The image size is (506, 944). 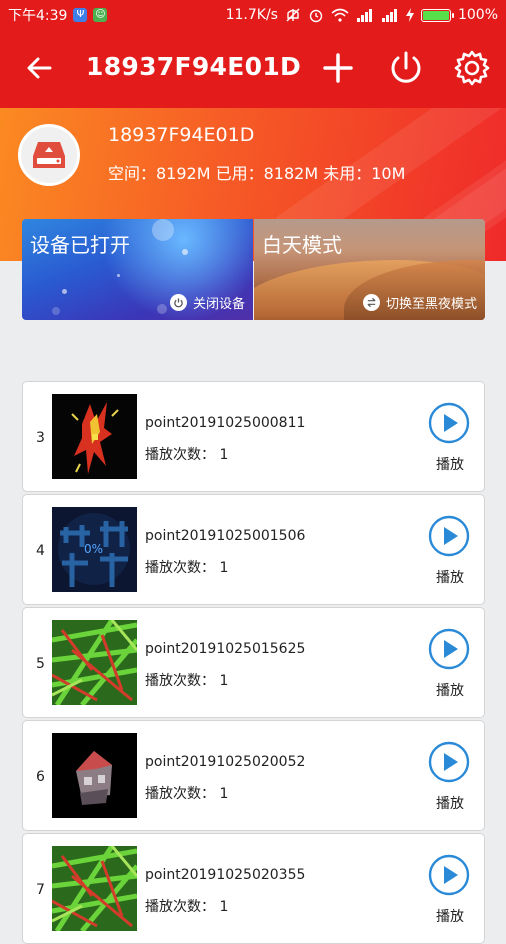 I want to click on charging-icon, so click(x=409, y=15).